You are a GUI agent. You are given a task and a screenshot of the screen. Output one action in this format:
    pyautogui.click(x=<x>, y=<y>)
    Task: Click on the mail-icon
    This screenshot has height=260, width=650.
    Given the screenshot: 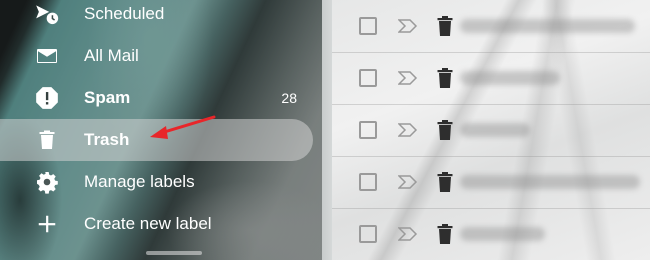 What is the action you would take?
    pyautogui.click(x=47, y=56)
    